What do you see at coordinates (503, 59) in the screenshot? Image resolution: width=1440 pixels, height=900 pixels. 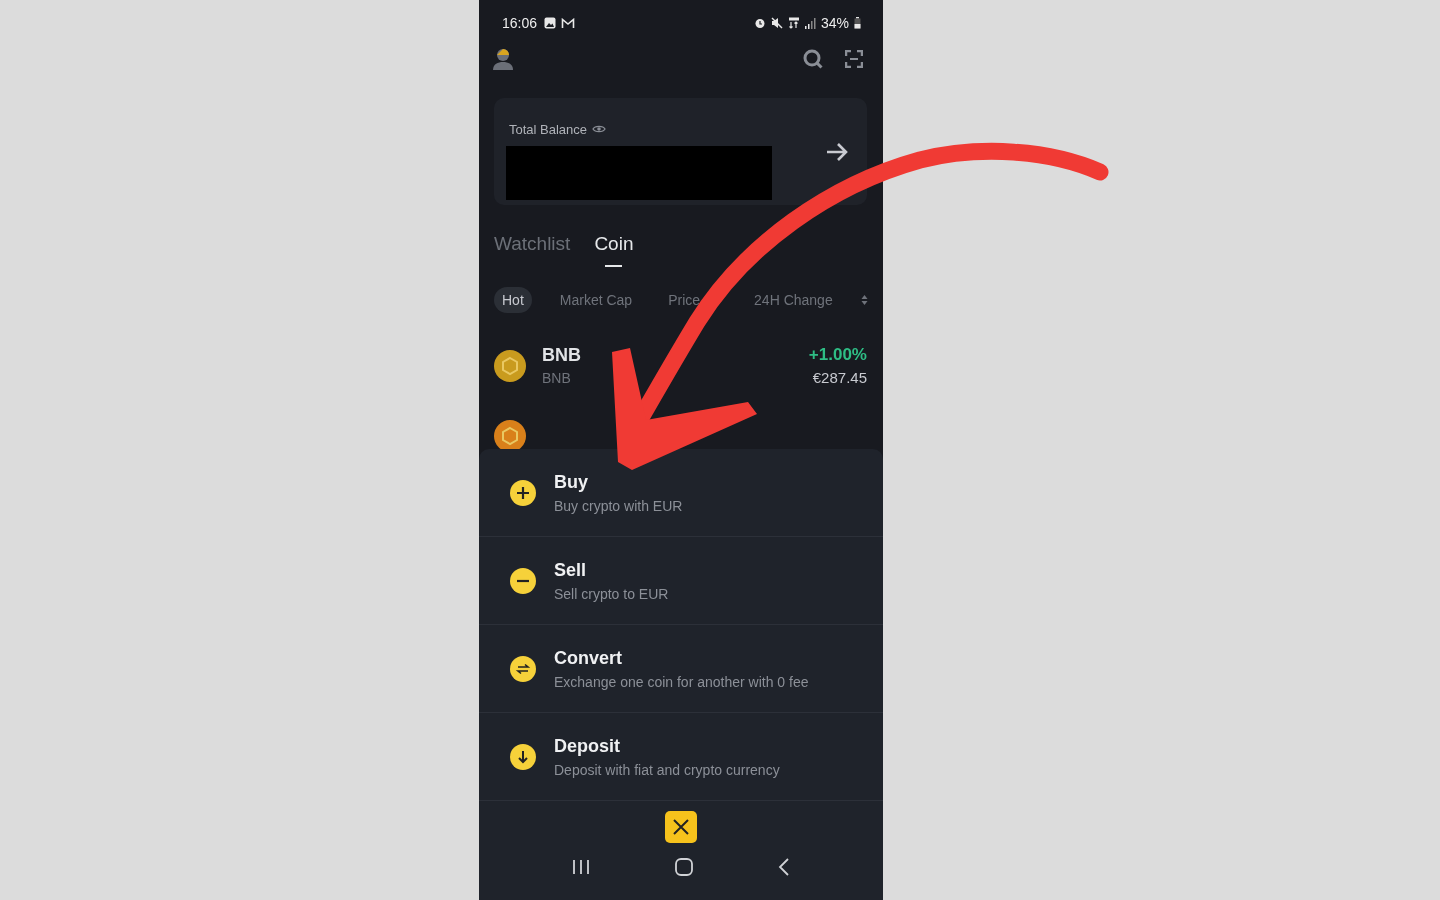 I see `avatar-icon` at bounding box center [503, 59].